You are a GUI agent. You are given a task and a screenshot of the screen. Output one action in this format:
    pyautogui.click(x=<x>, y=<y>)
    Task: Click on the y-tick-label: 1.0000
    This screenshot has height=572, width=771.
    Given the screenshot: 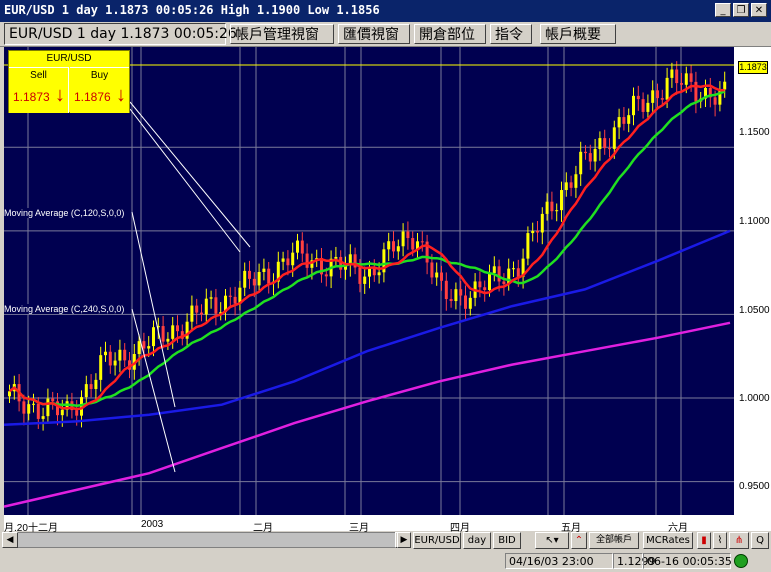 What is the action you would take?
    pyautogui.click(x=754, y=398)
    